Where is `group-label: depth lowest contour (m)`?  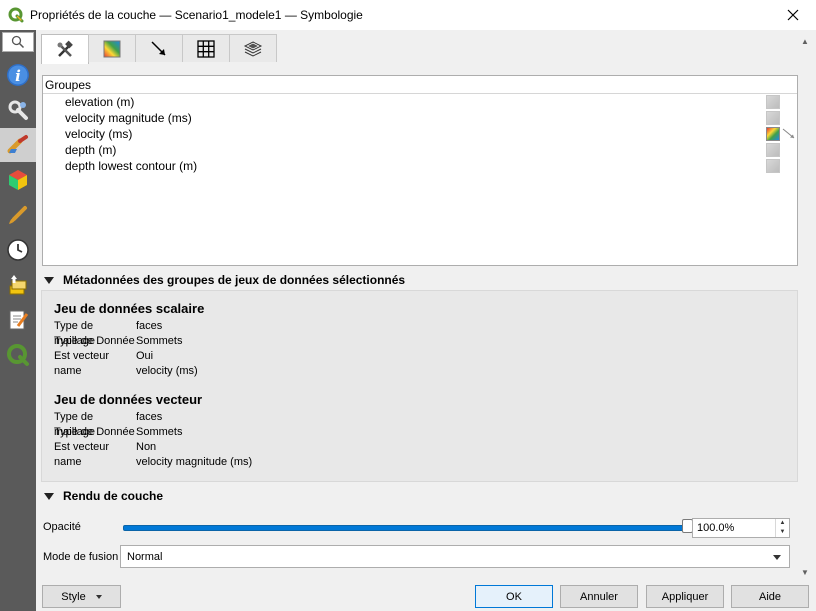 group-label: depth lowest contour (m) is located at coordinates (131, 166).